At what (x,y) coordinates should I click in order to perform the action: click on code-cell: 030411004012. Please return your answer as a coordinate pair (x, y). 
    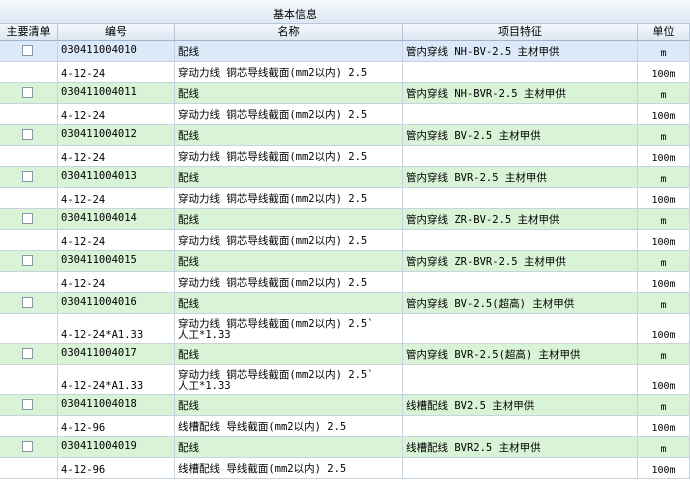
    Looking at the image, I should click on (116, 135).